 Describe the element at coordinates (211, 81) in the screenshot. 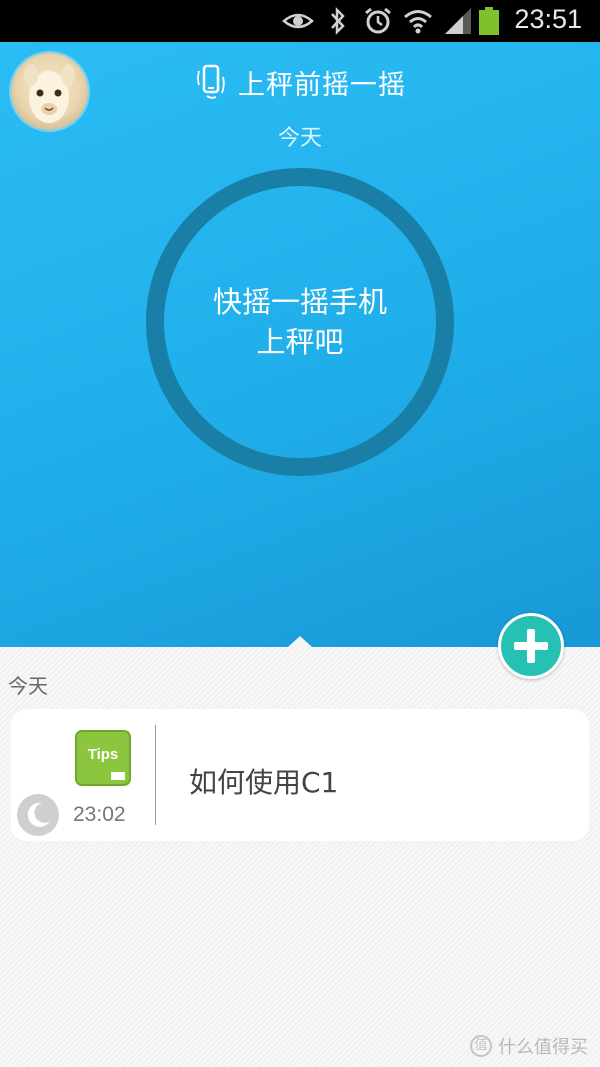

I see `phone-shake-icon` at that location.